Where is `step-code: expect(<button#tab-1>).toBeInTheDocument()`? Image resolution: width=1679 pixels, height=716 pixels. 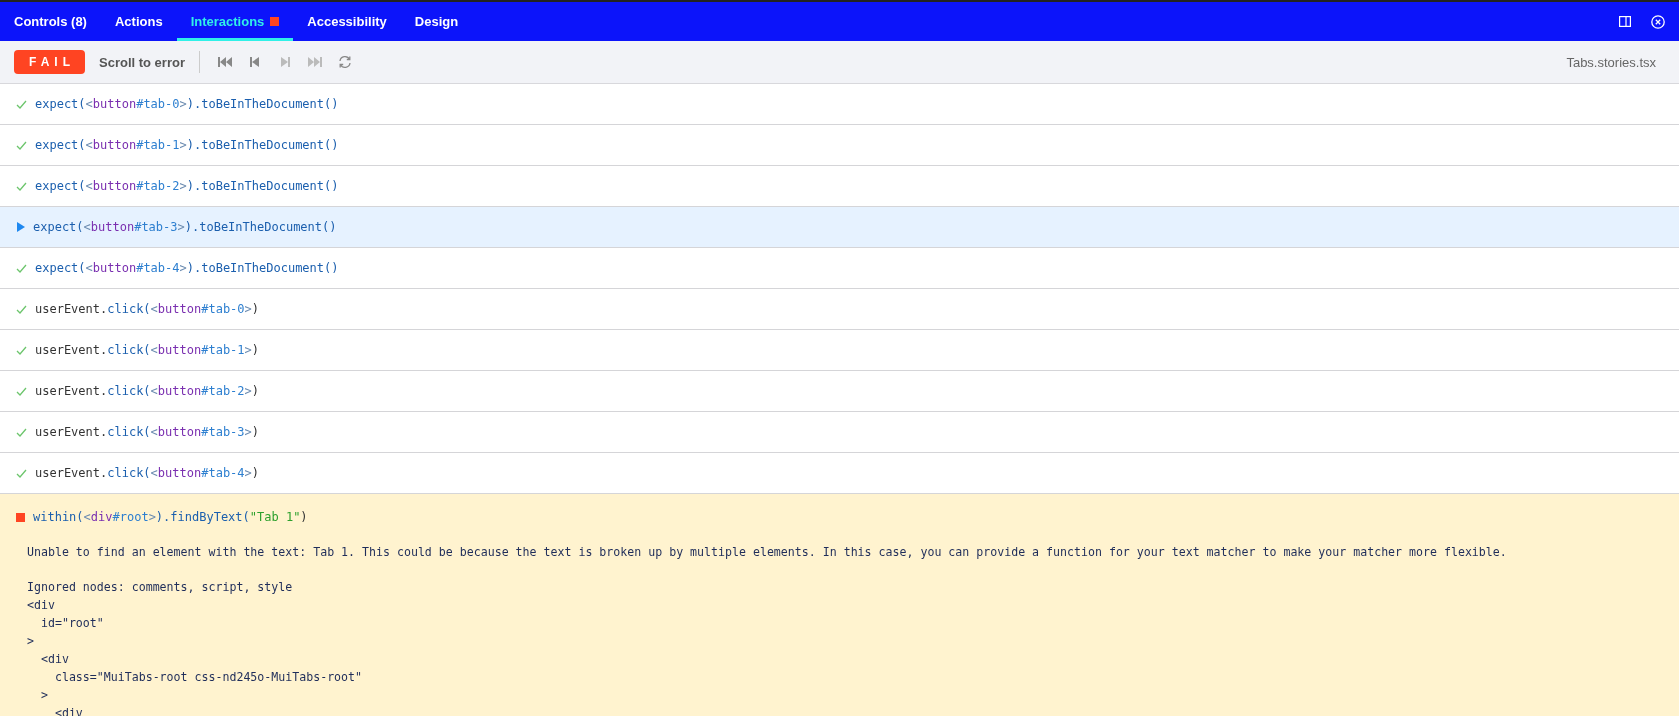
step-code: expect(<button#tab-1>).toBeInTheDocument() is located at coordinates (187, 145).